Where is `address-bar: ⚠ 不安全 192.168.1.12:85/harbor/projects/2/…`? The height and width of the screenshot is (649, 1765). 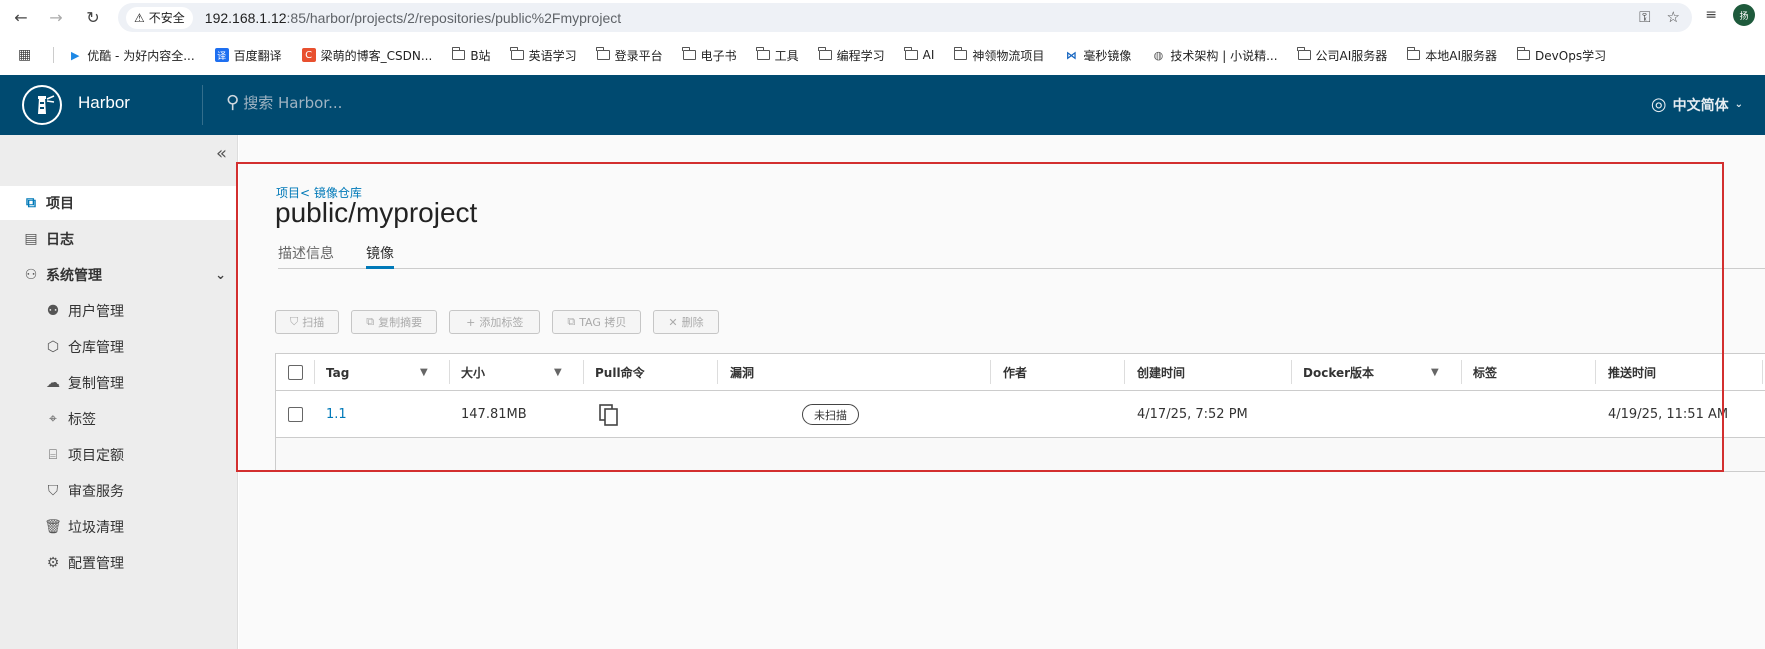
address-bar: ⚠ 不安全 192.168.1.12:85/harbor/projects/2/… is located at coordinates (905, 17).